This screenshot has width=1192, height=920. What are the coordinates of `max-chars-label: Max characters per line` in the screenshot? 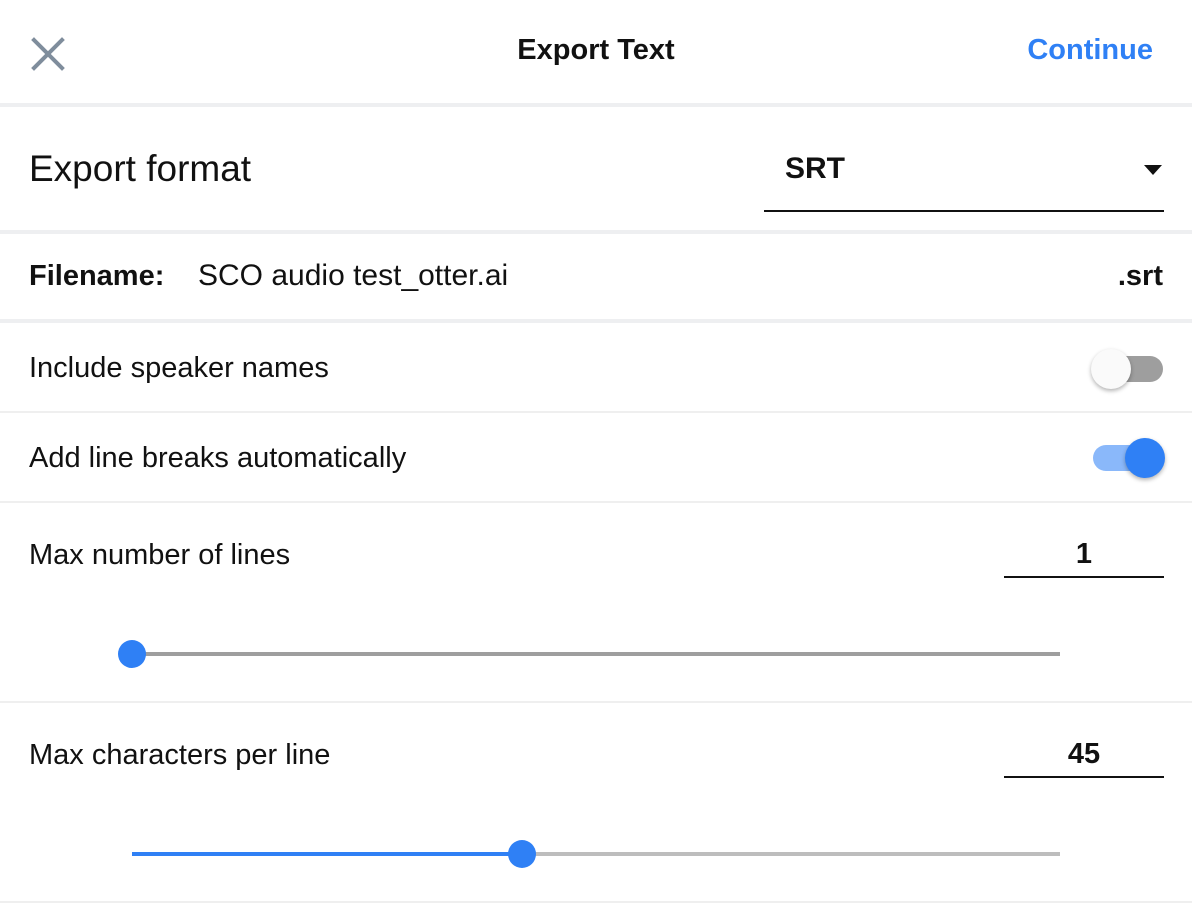 It's located at (180, 755).